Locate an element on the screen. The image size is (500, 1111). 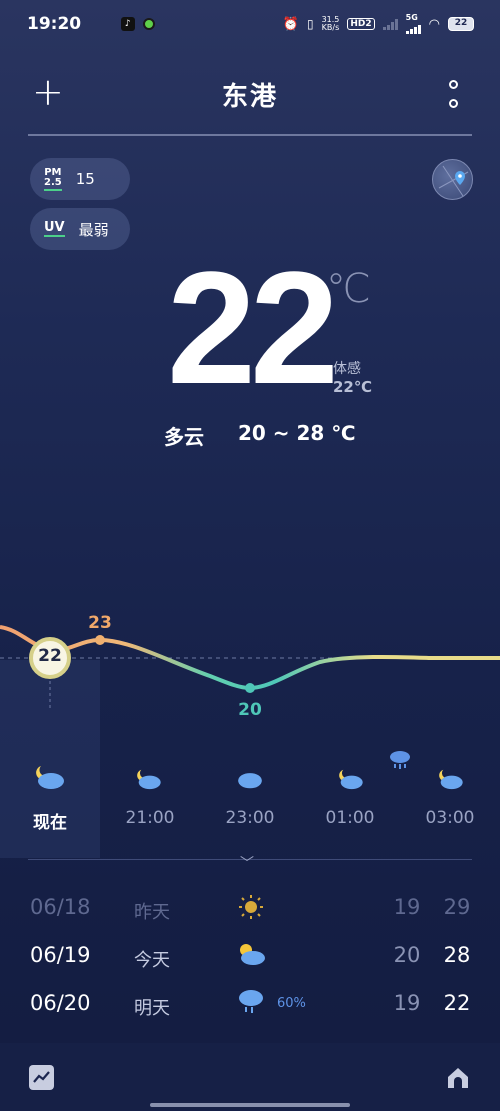
pm25-value: 15 is located at coordinates (85, 179).